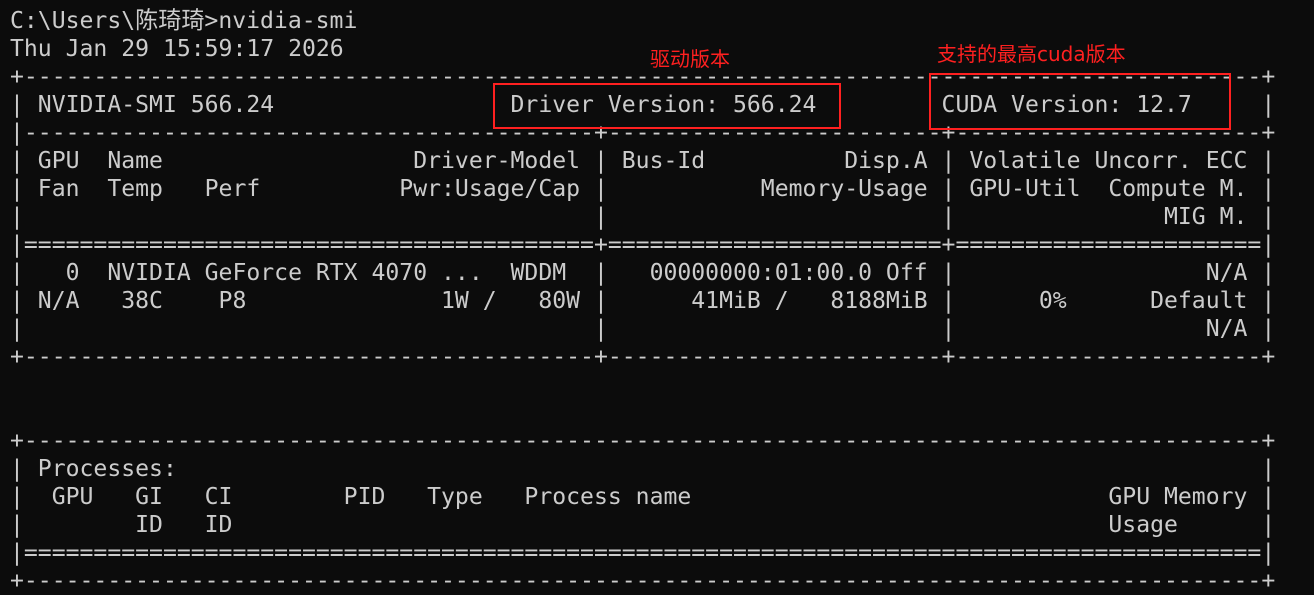  Describe the element at coordinates (643, 329) in the screenshot. I see `gpu-row-line-3: | | | N/A |` at that location.